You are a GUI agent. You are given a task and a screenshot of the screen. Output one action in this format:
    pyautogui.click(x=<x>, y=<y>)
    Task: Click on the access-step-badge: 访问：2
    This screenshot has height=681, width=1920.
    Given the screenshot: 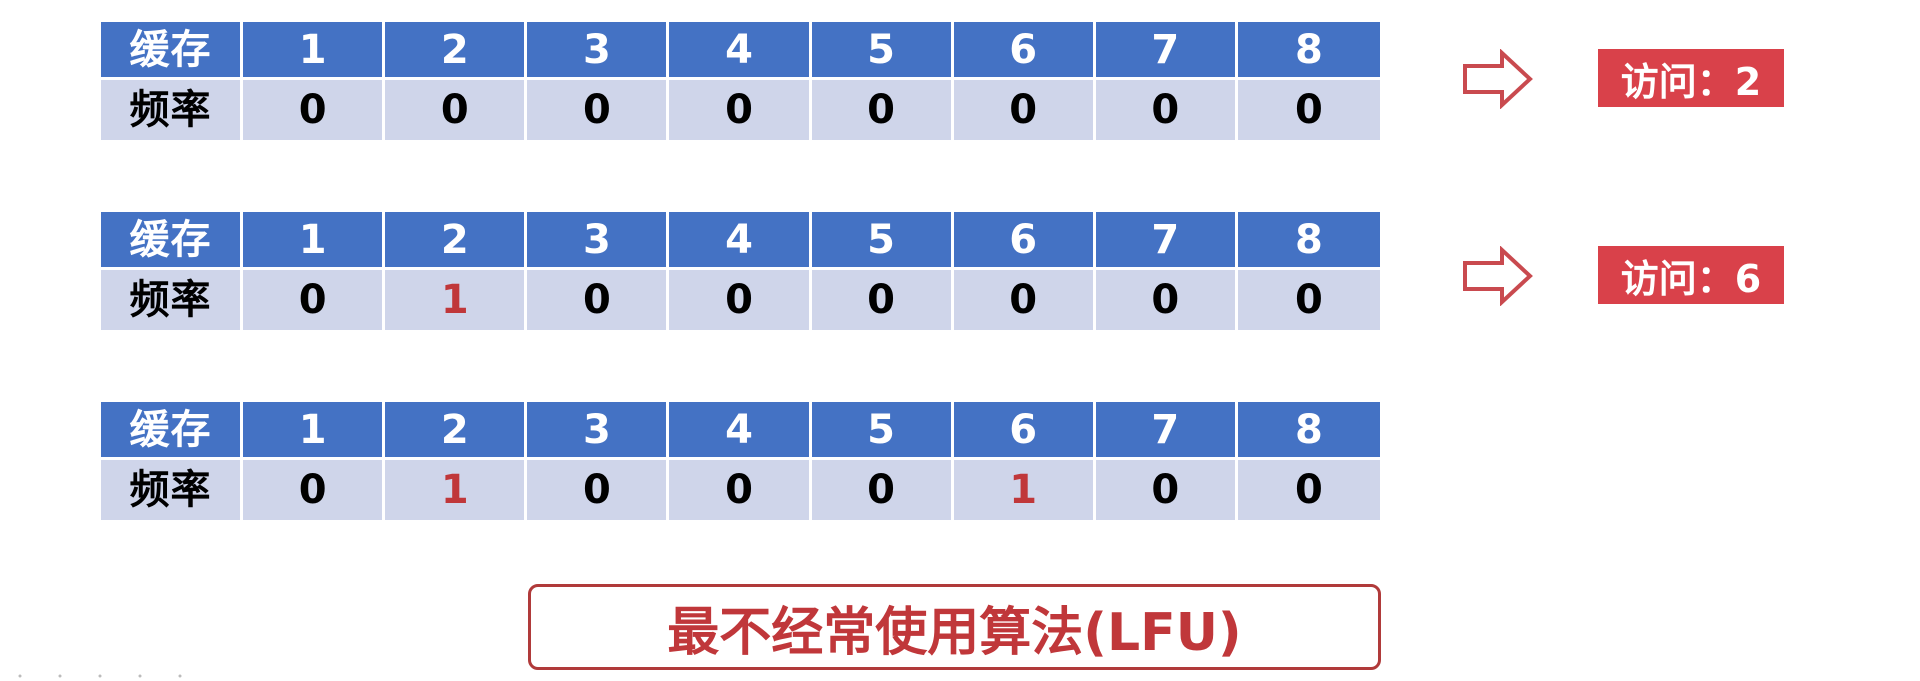 What is the action you would take?
    pyautogui.click(x=1691, y=78)
    